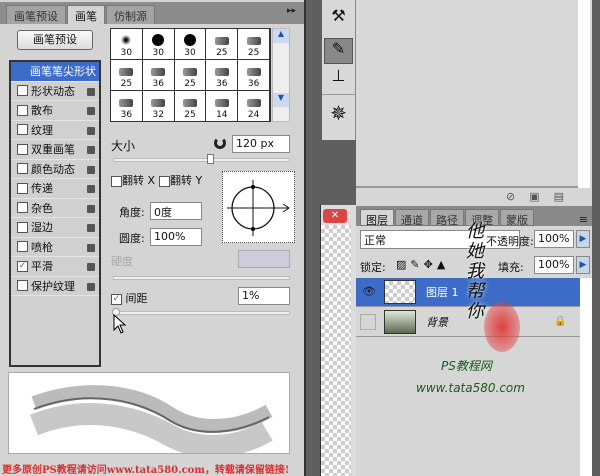  What do you see at coordinates (369, 291) in the screenshot?
I see `eye-icon: 👁` at bounding box center [369, 291].